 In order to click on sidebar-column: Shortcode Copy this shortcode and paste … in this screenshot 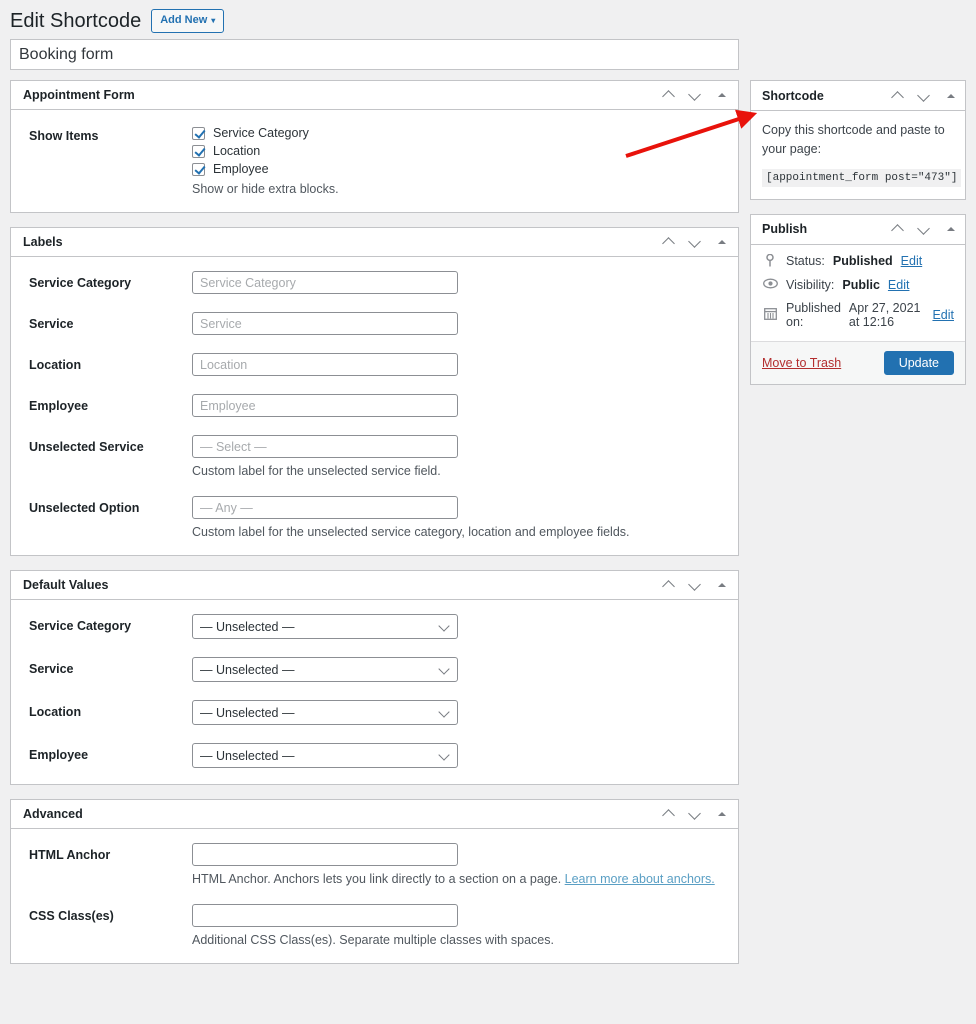, I will do `click(858, 239)`.